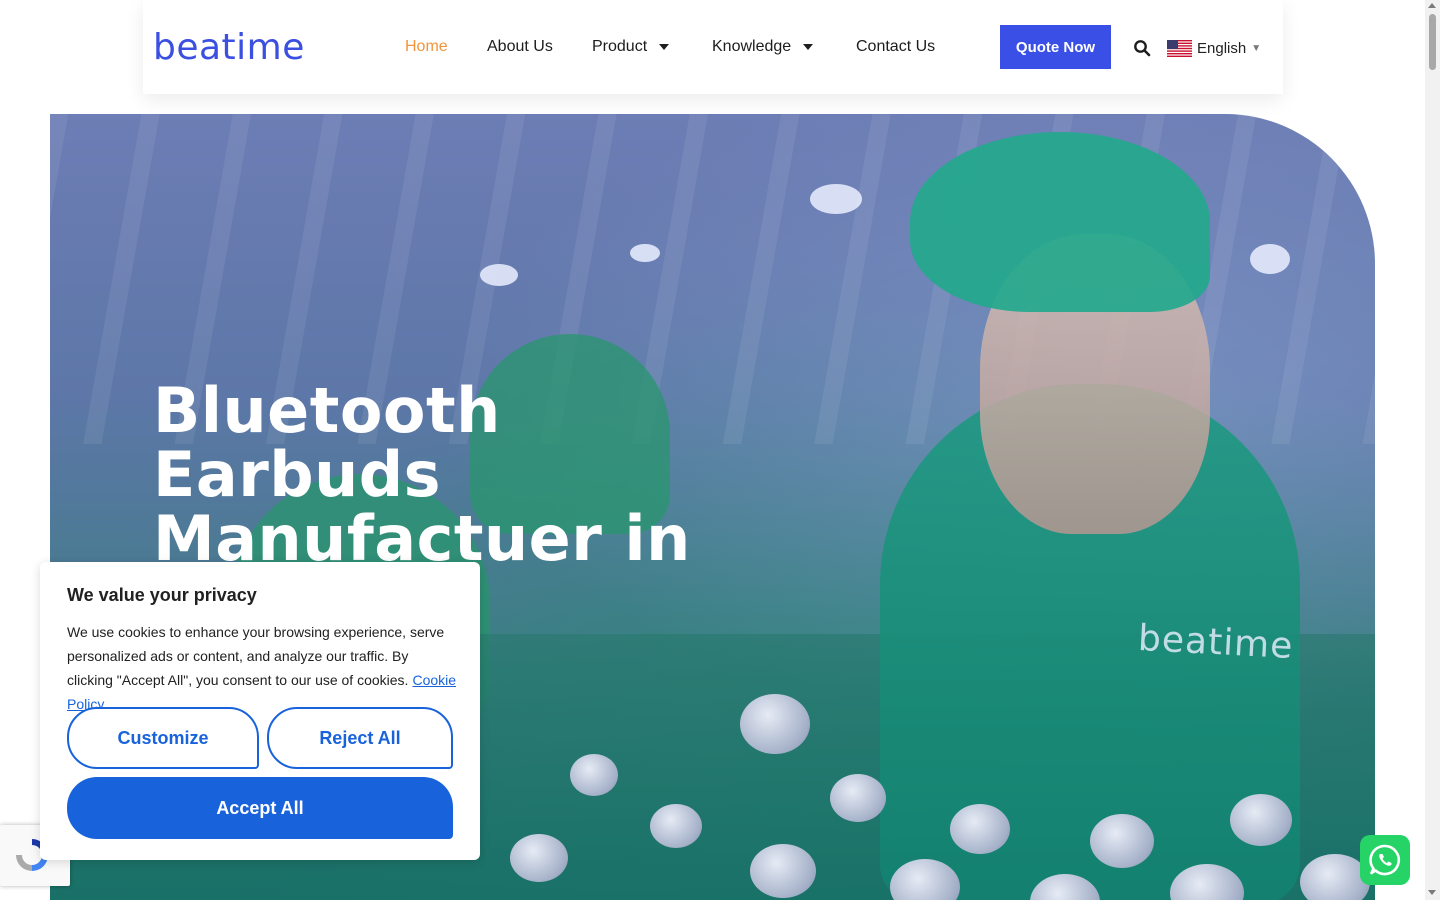  I want to click on accept-all-button: Accept All, so click(260, 808).